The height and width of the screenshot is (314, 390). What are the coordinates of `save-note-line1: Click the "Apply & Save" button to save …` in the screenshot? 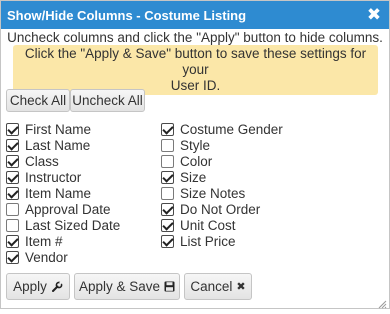 It's located at (195, 61).